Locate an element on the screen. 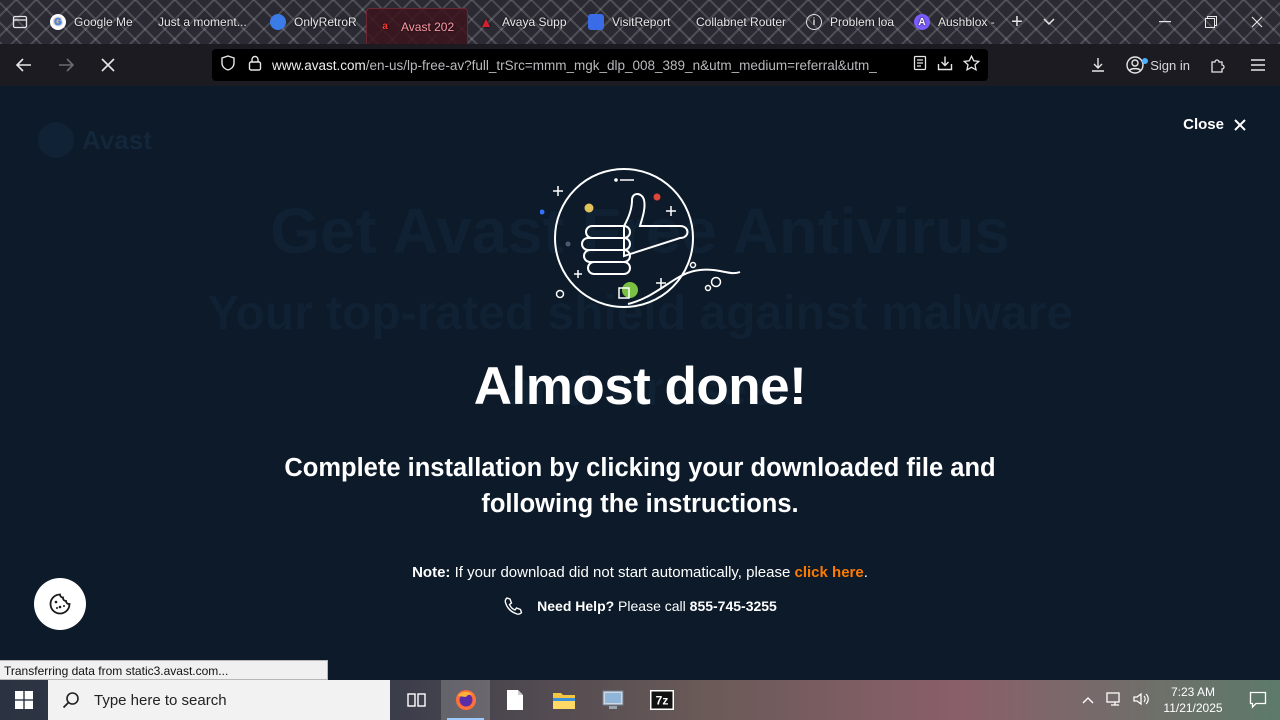 The height and width of the screenshot is (720, 1280). cookie-settings-button is located at coordinates (60, 604).